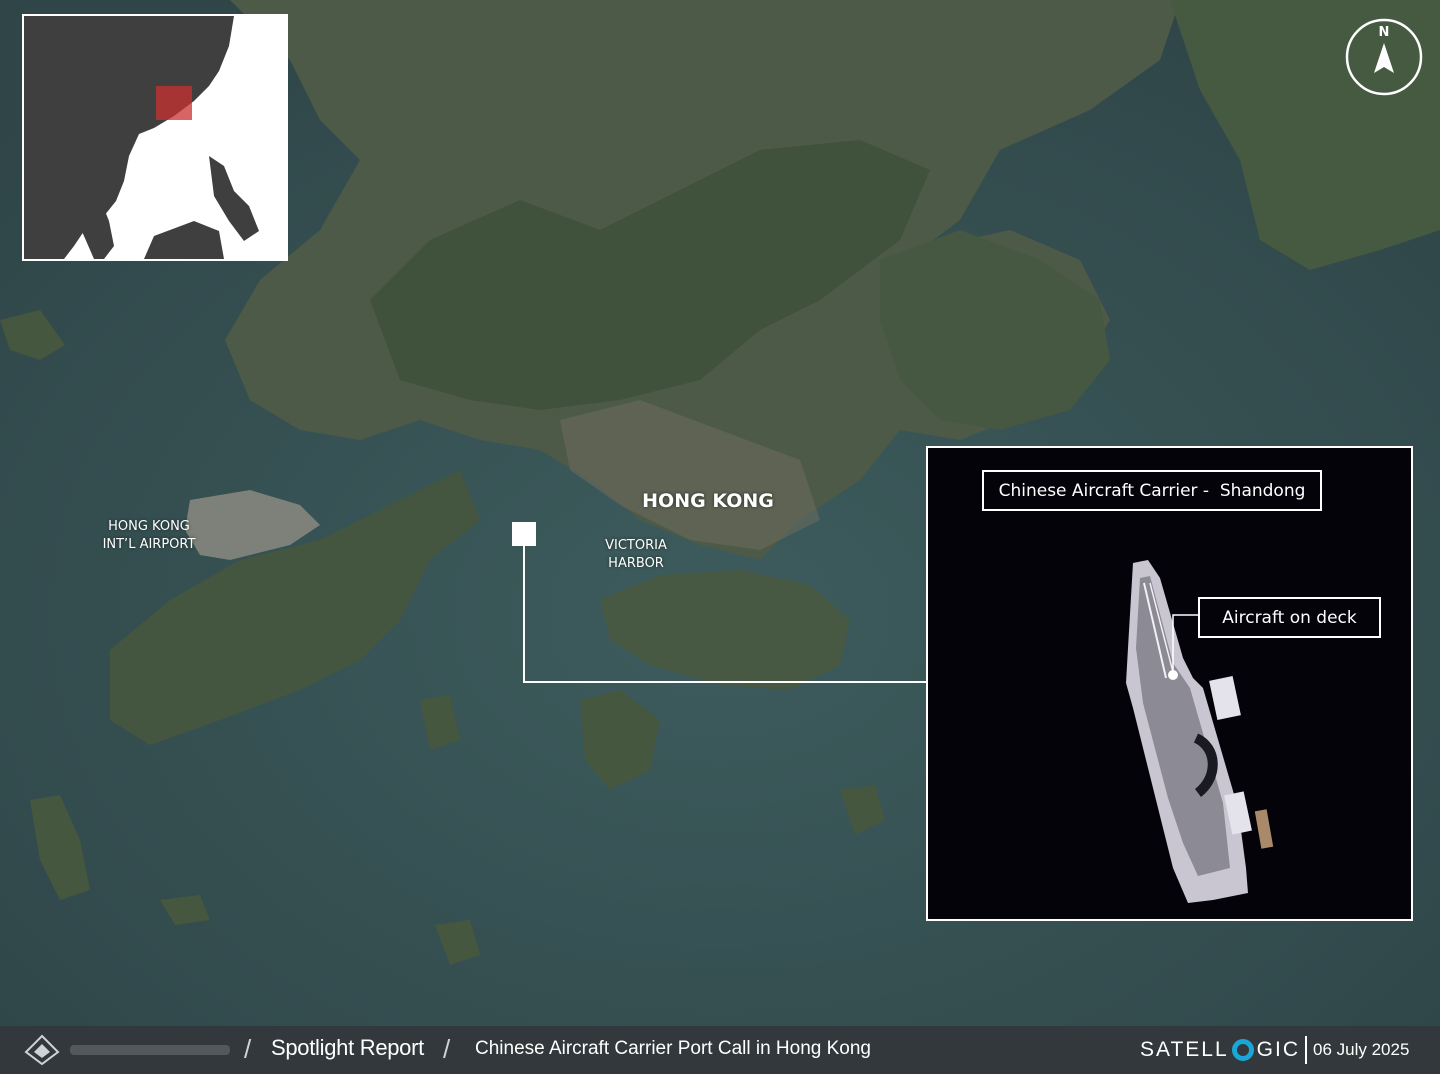  Describe the element at coordinates (155, 137) in the screenshot. I see `inset-locator-map` at that location.